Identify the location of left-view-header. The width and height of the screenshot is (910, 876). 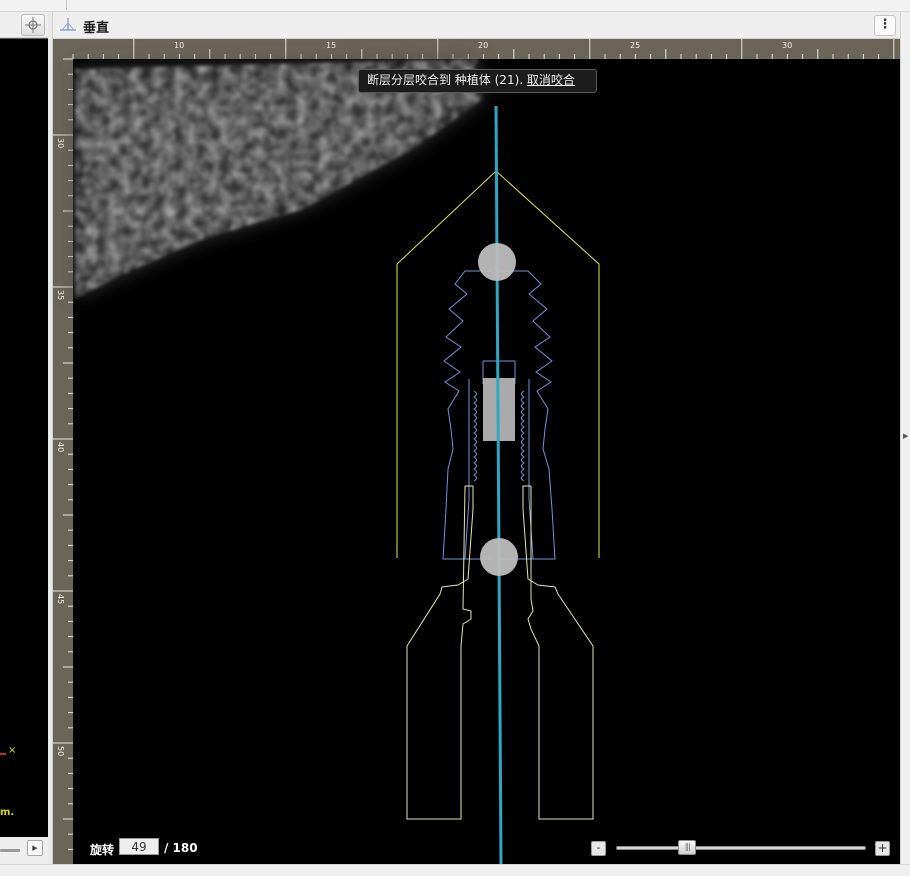
(24, 25).